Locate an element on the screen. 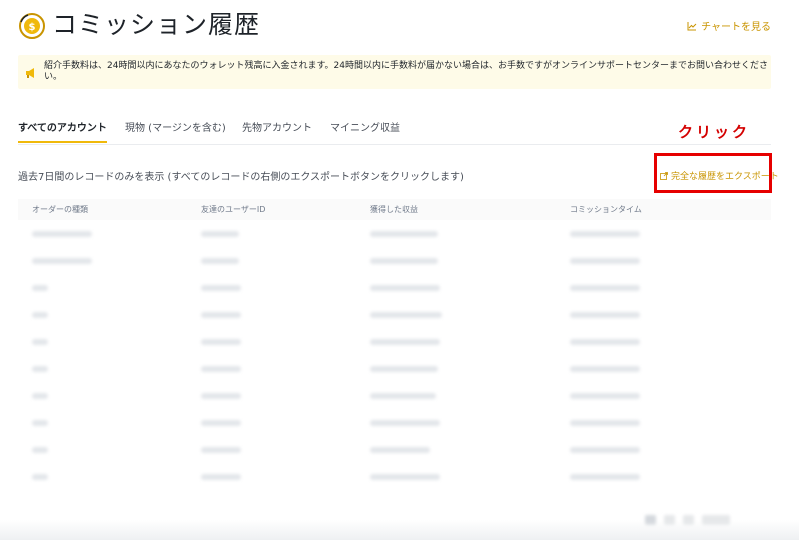 The height and width of the screenshot is (540, 799). bottom-fade is located at coordinates (399, 530).